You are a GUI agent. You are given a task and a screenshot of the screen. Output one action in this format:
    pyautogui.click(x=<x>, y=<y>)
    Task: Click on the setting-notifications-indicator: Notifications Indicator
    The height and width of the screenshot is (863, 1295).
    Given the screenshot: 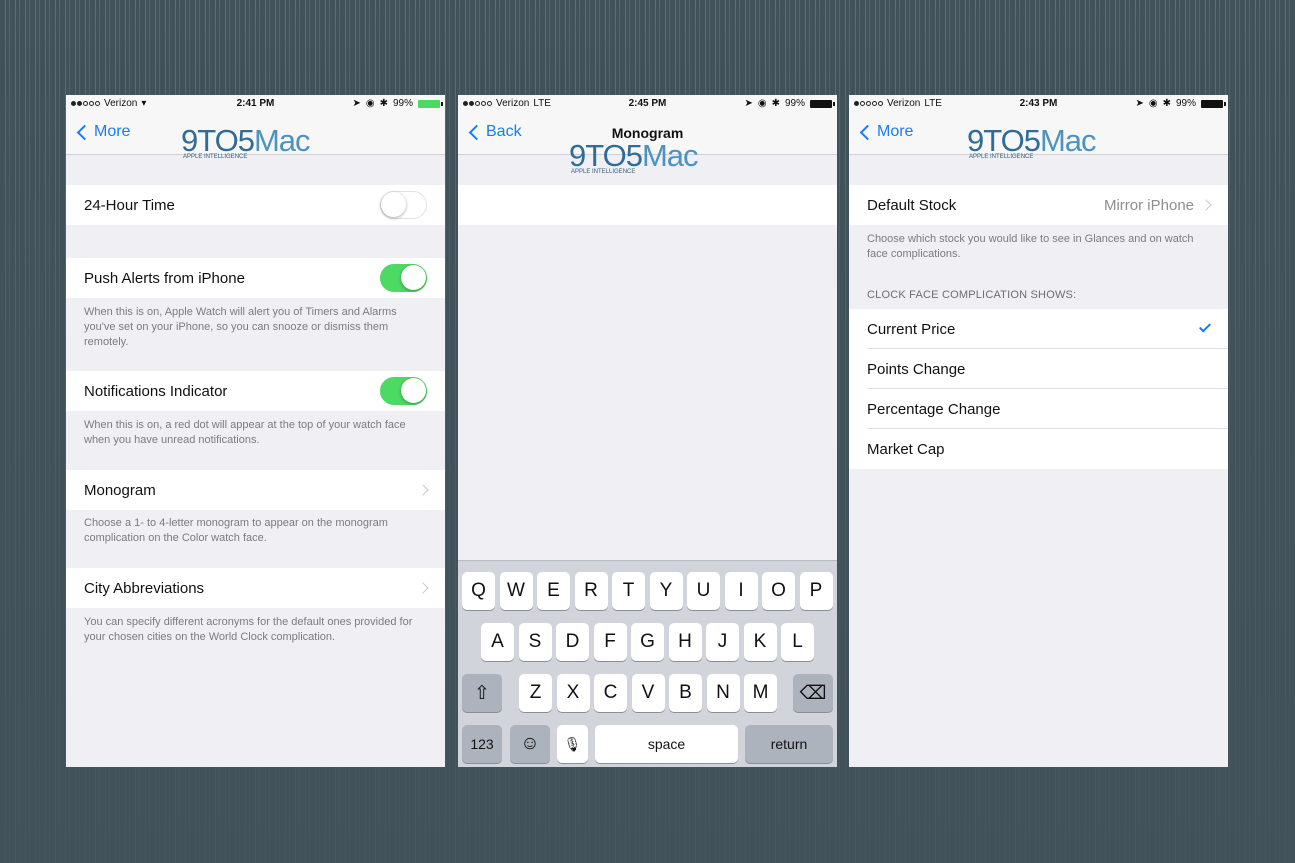 What is the action you would take?
    pyautogui.click(x=255, y=391)
    